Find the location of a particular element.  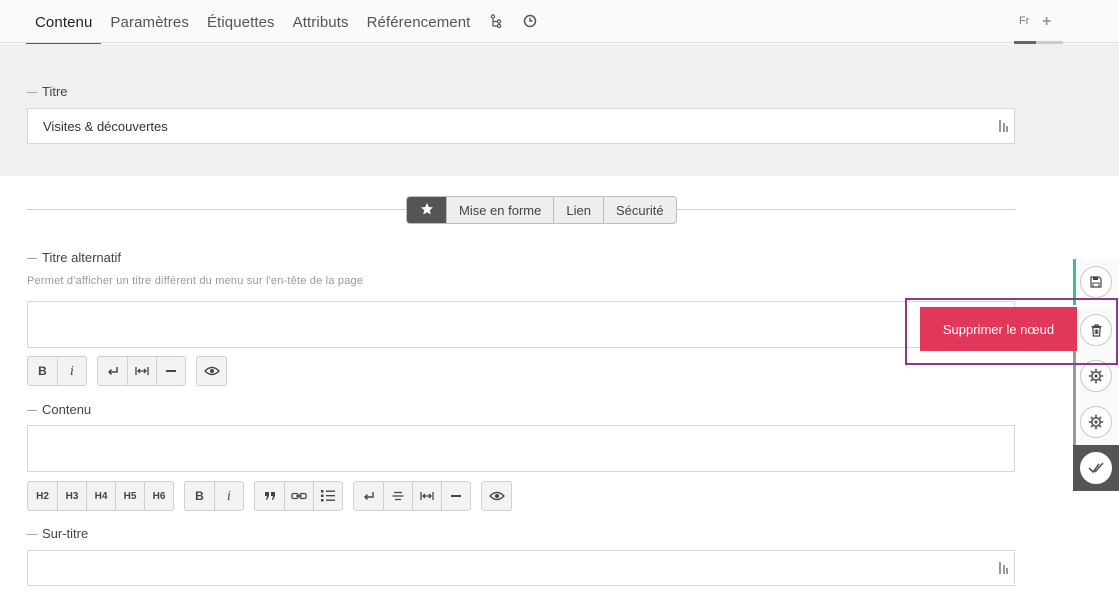

tab-etiquettes: Étiquettes is located at coordinates (241, 21).